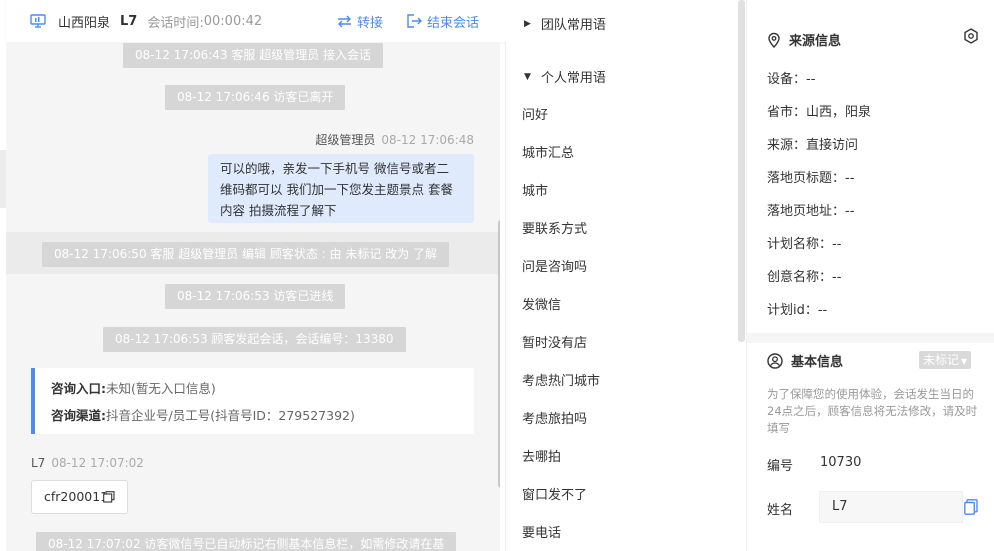 This screenshot has height=551, width=994. What do you see at coordinates (129, 21) in the screenshot?
I see `visitor-id: L7` at bounding box center [129, 21].